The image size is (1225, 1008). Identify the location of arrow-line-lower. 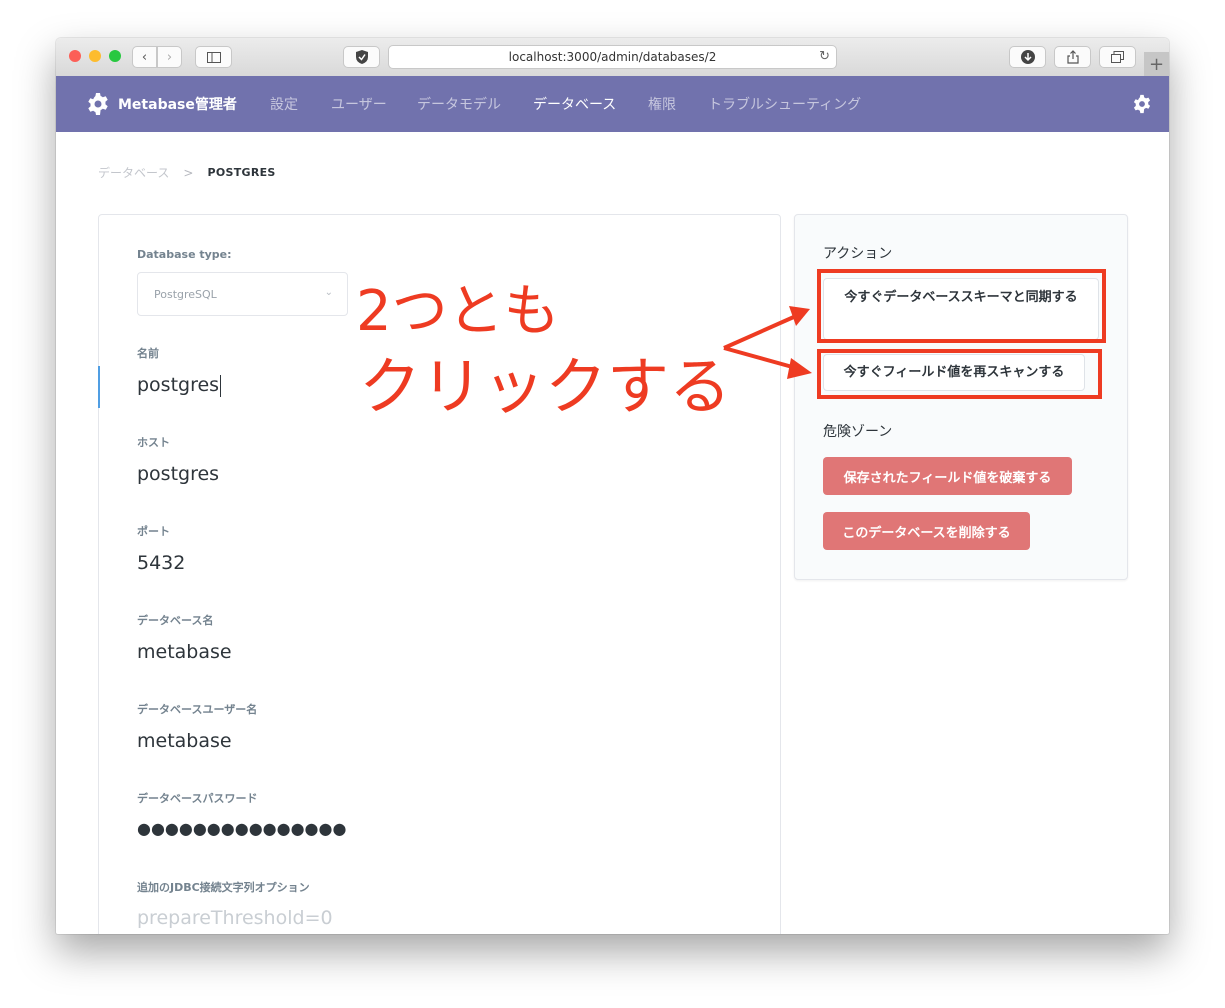
(760, 358).